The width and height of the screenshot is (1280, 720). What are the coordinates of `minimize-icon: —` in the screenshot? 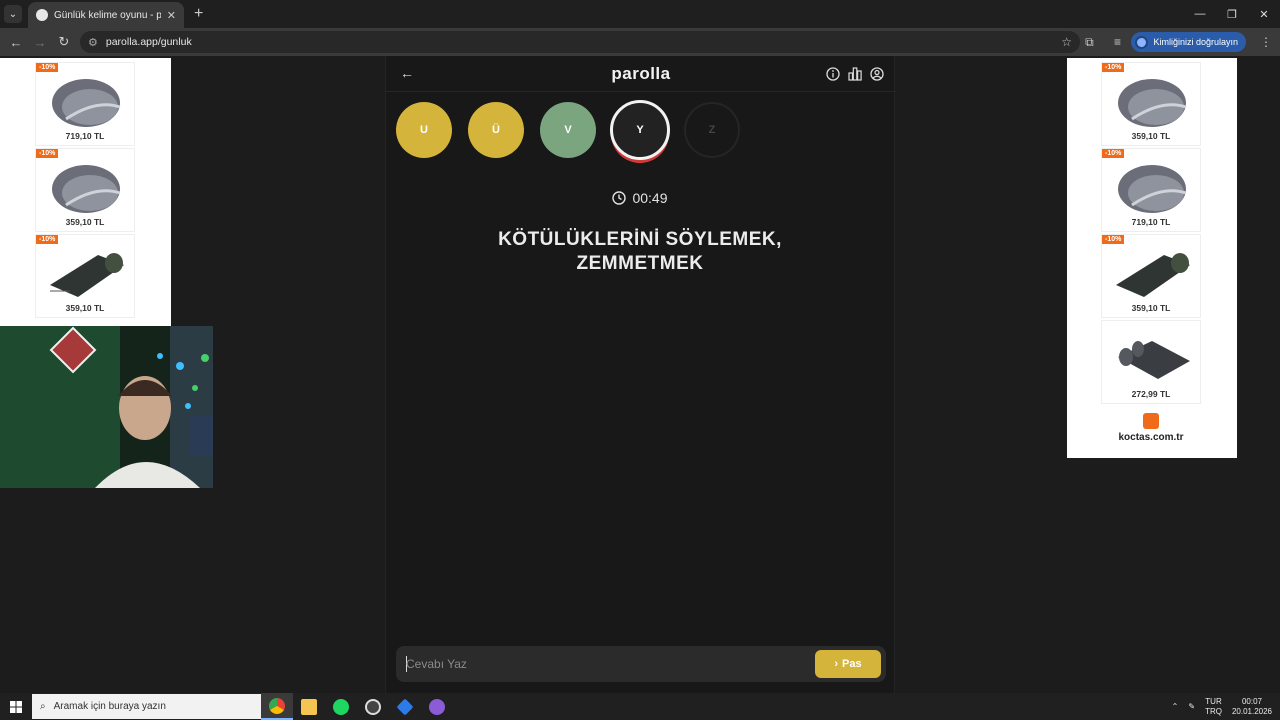 It's located at (1200, 14).